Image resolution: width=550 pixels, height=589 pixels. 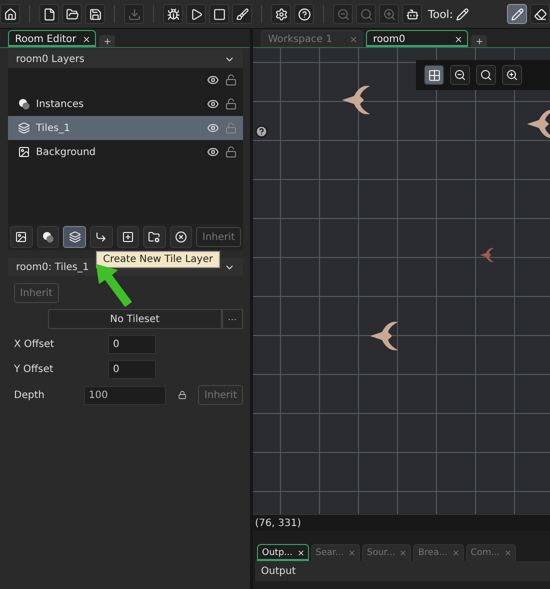 What do you see at coordinates (441, 14) in the screenshot?
I see `tool-label: Tool:` at bounding box center [441, 14].